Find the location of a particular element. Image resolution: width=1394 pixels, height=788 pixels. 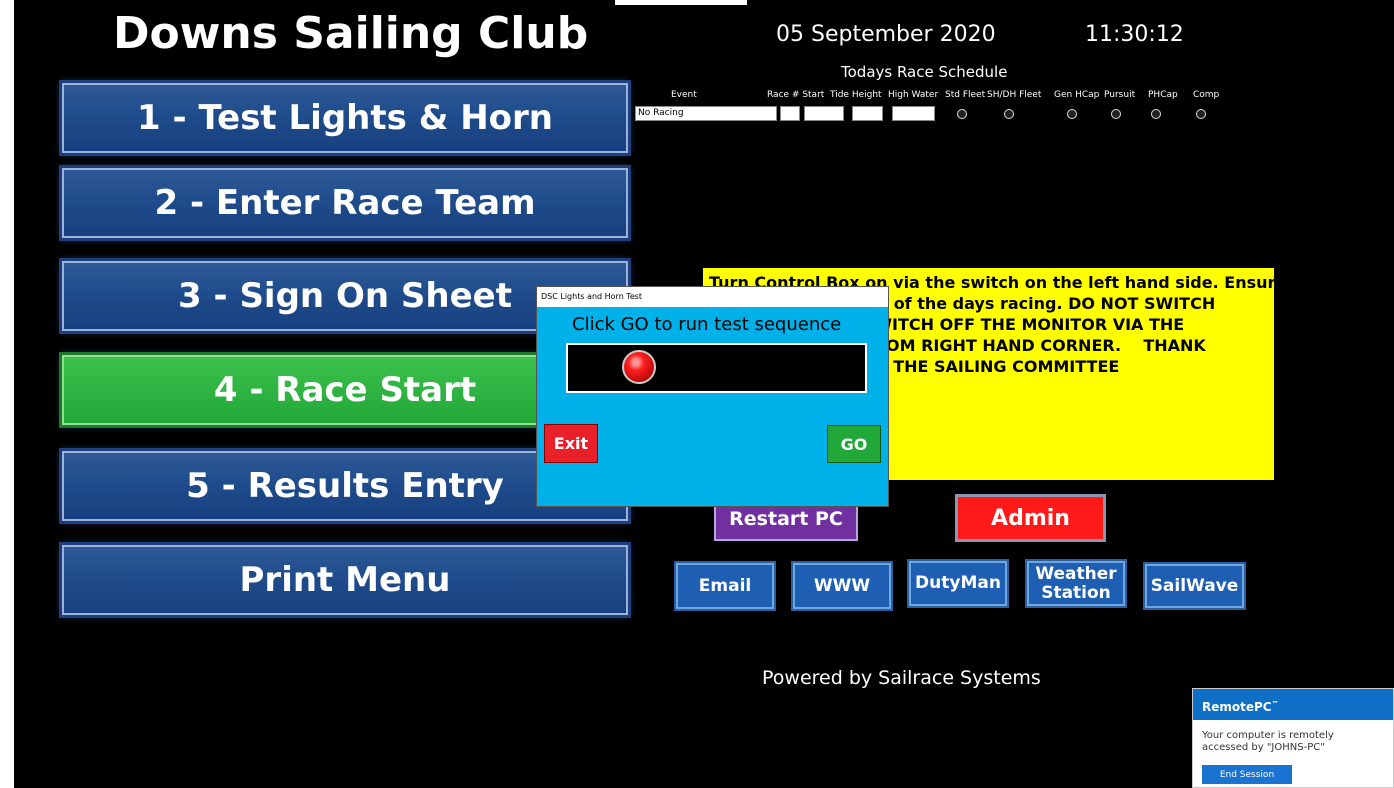

pursuit-radio is located at coordinates (1116, 114).